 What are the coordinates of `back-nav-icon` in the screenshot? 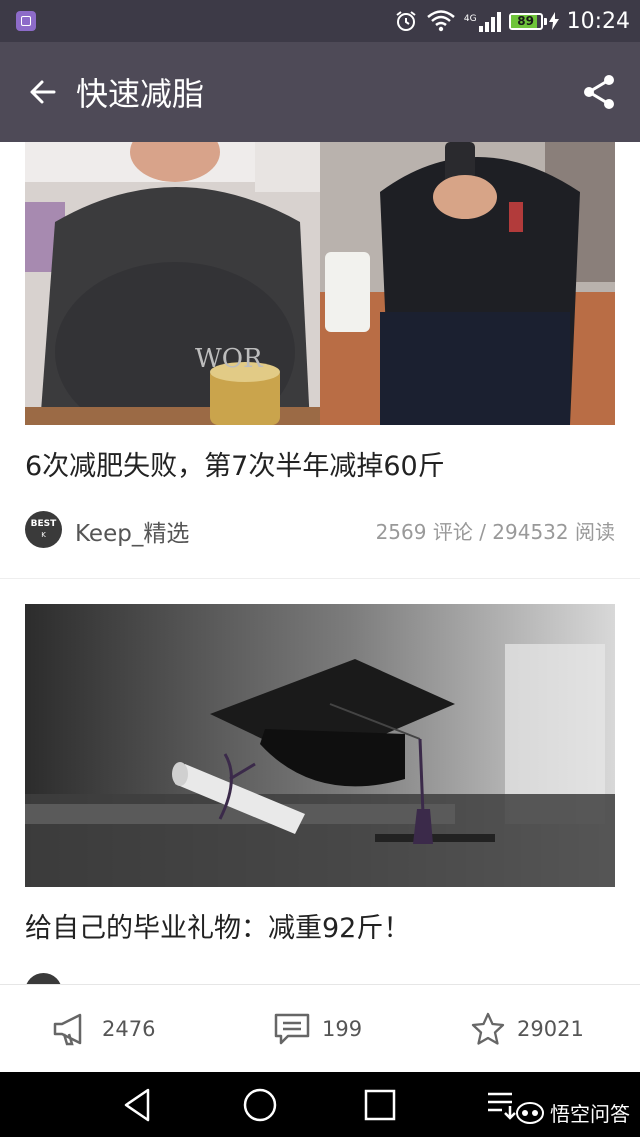 It's located at (138, 1105).